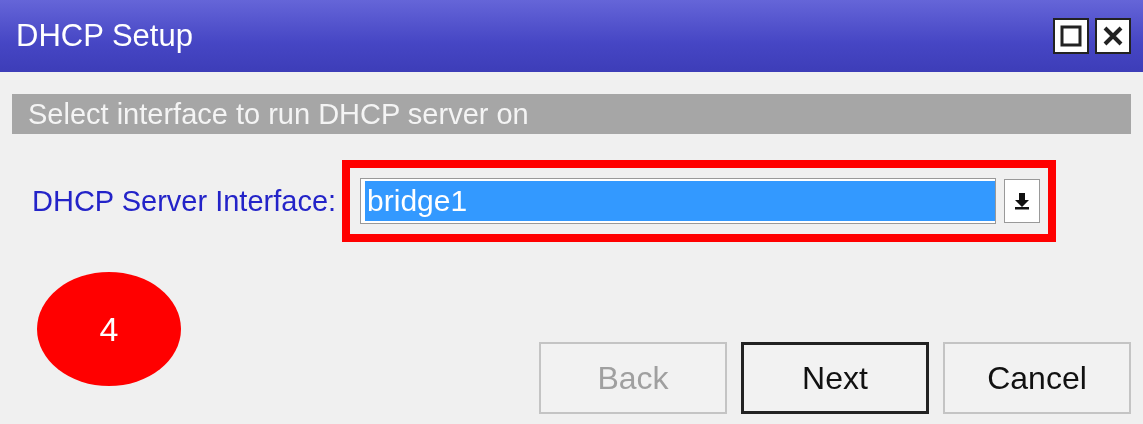 The image size is (1143, 424). I want to click on dropdown-arrow-icon, so click(1022, 201).